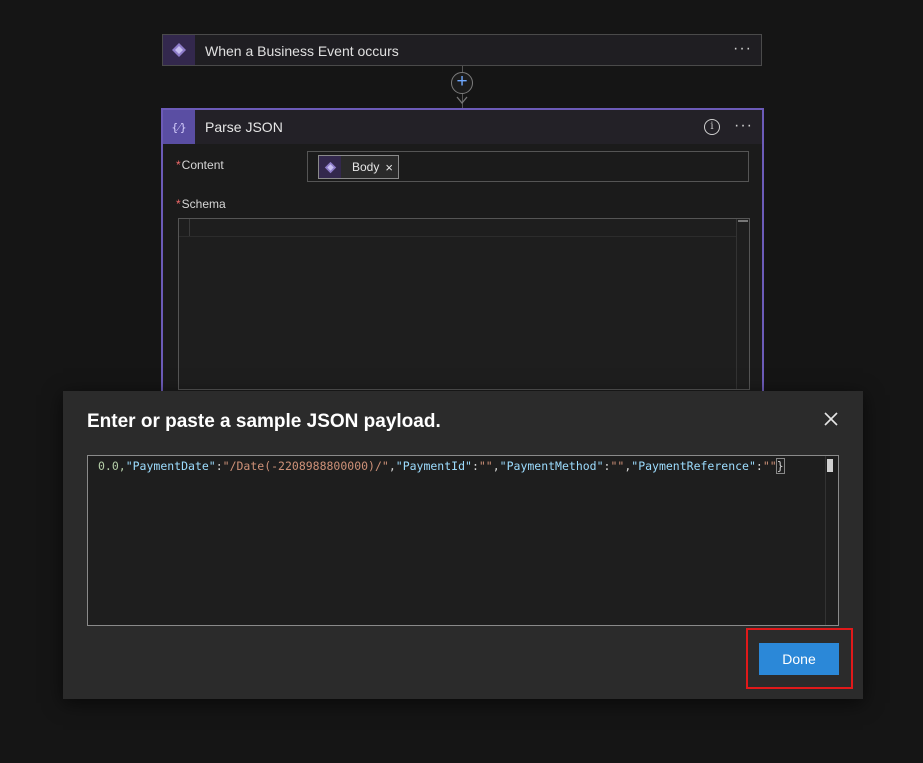 Image resolution: width=923 pixels, height=763 pixels. I want to click on body-token: Body ×, so click(358, 167).